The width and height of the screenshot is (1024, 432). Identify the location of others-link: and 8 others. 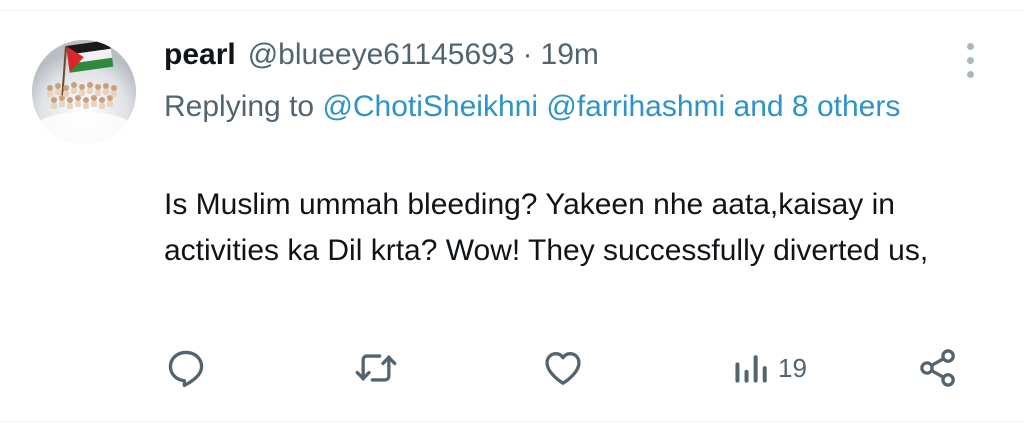
(817, 106).